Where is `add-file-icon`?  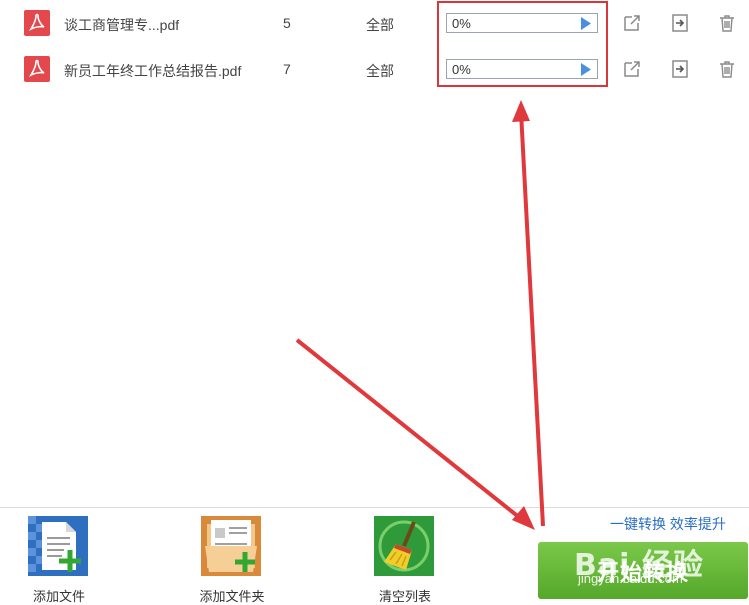 add-file-icon is located at coordinates (58, 546).